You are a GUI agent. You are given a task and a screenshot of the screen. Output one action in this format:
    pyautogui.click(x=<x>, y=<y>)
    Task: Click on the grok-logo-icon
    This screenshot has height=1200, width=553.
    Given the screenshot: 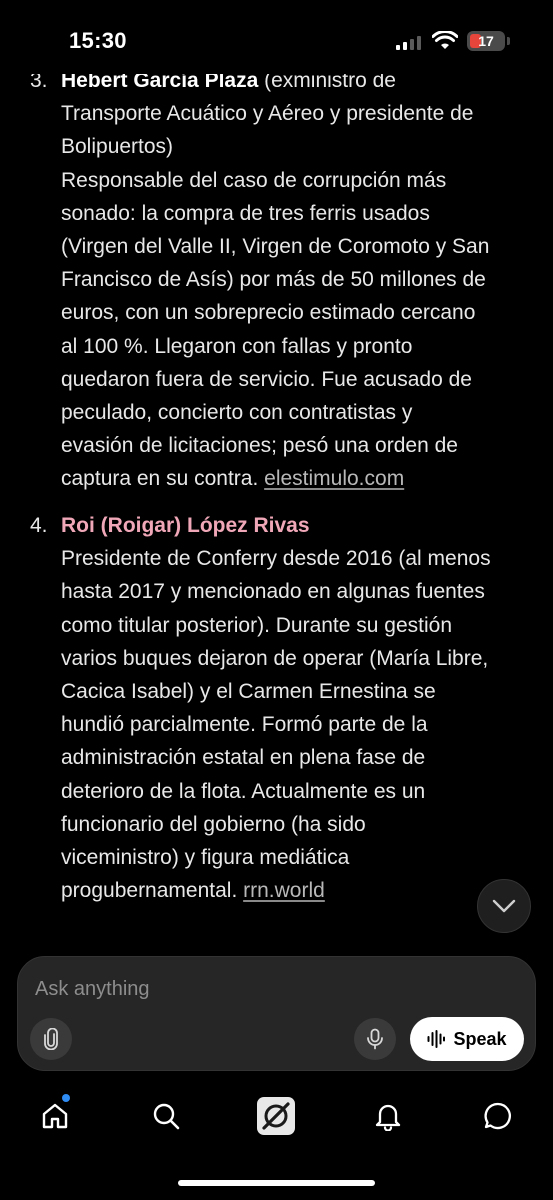 What is the action you would take?
    pyautogui.click(x=276, y=1116)
    